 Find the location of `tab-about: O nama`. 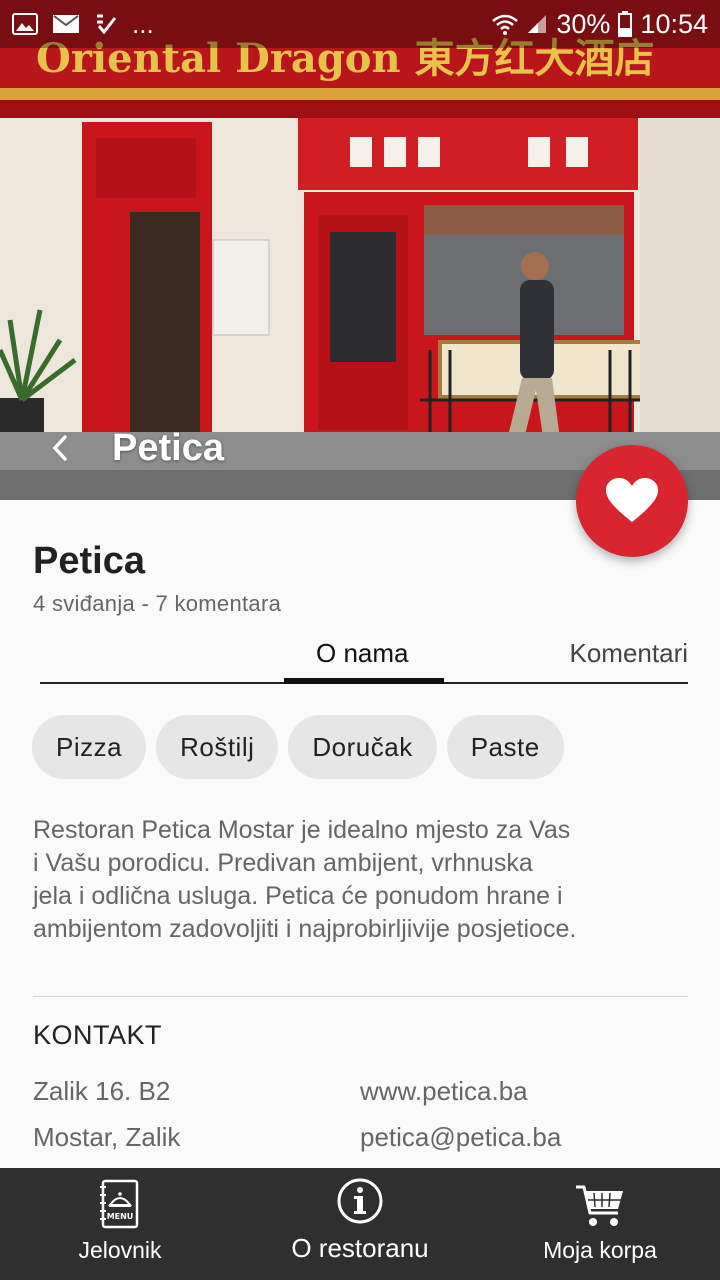

tab-about: O nama is located at coordinates (362, 653).